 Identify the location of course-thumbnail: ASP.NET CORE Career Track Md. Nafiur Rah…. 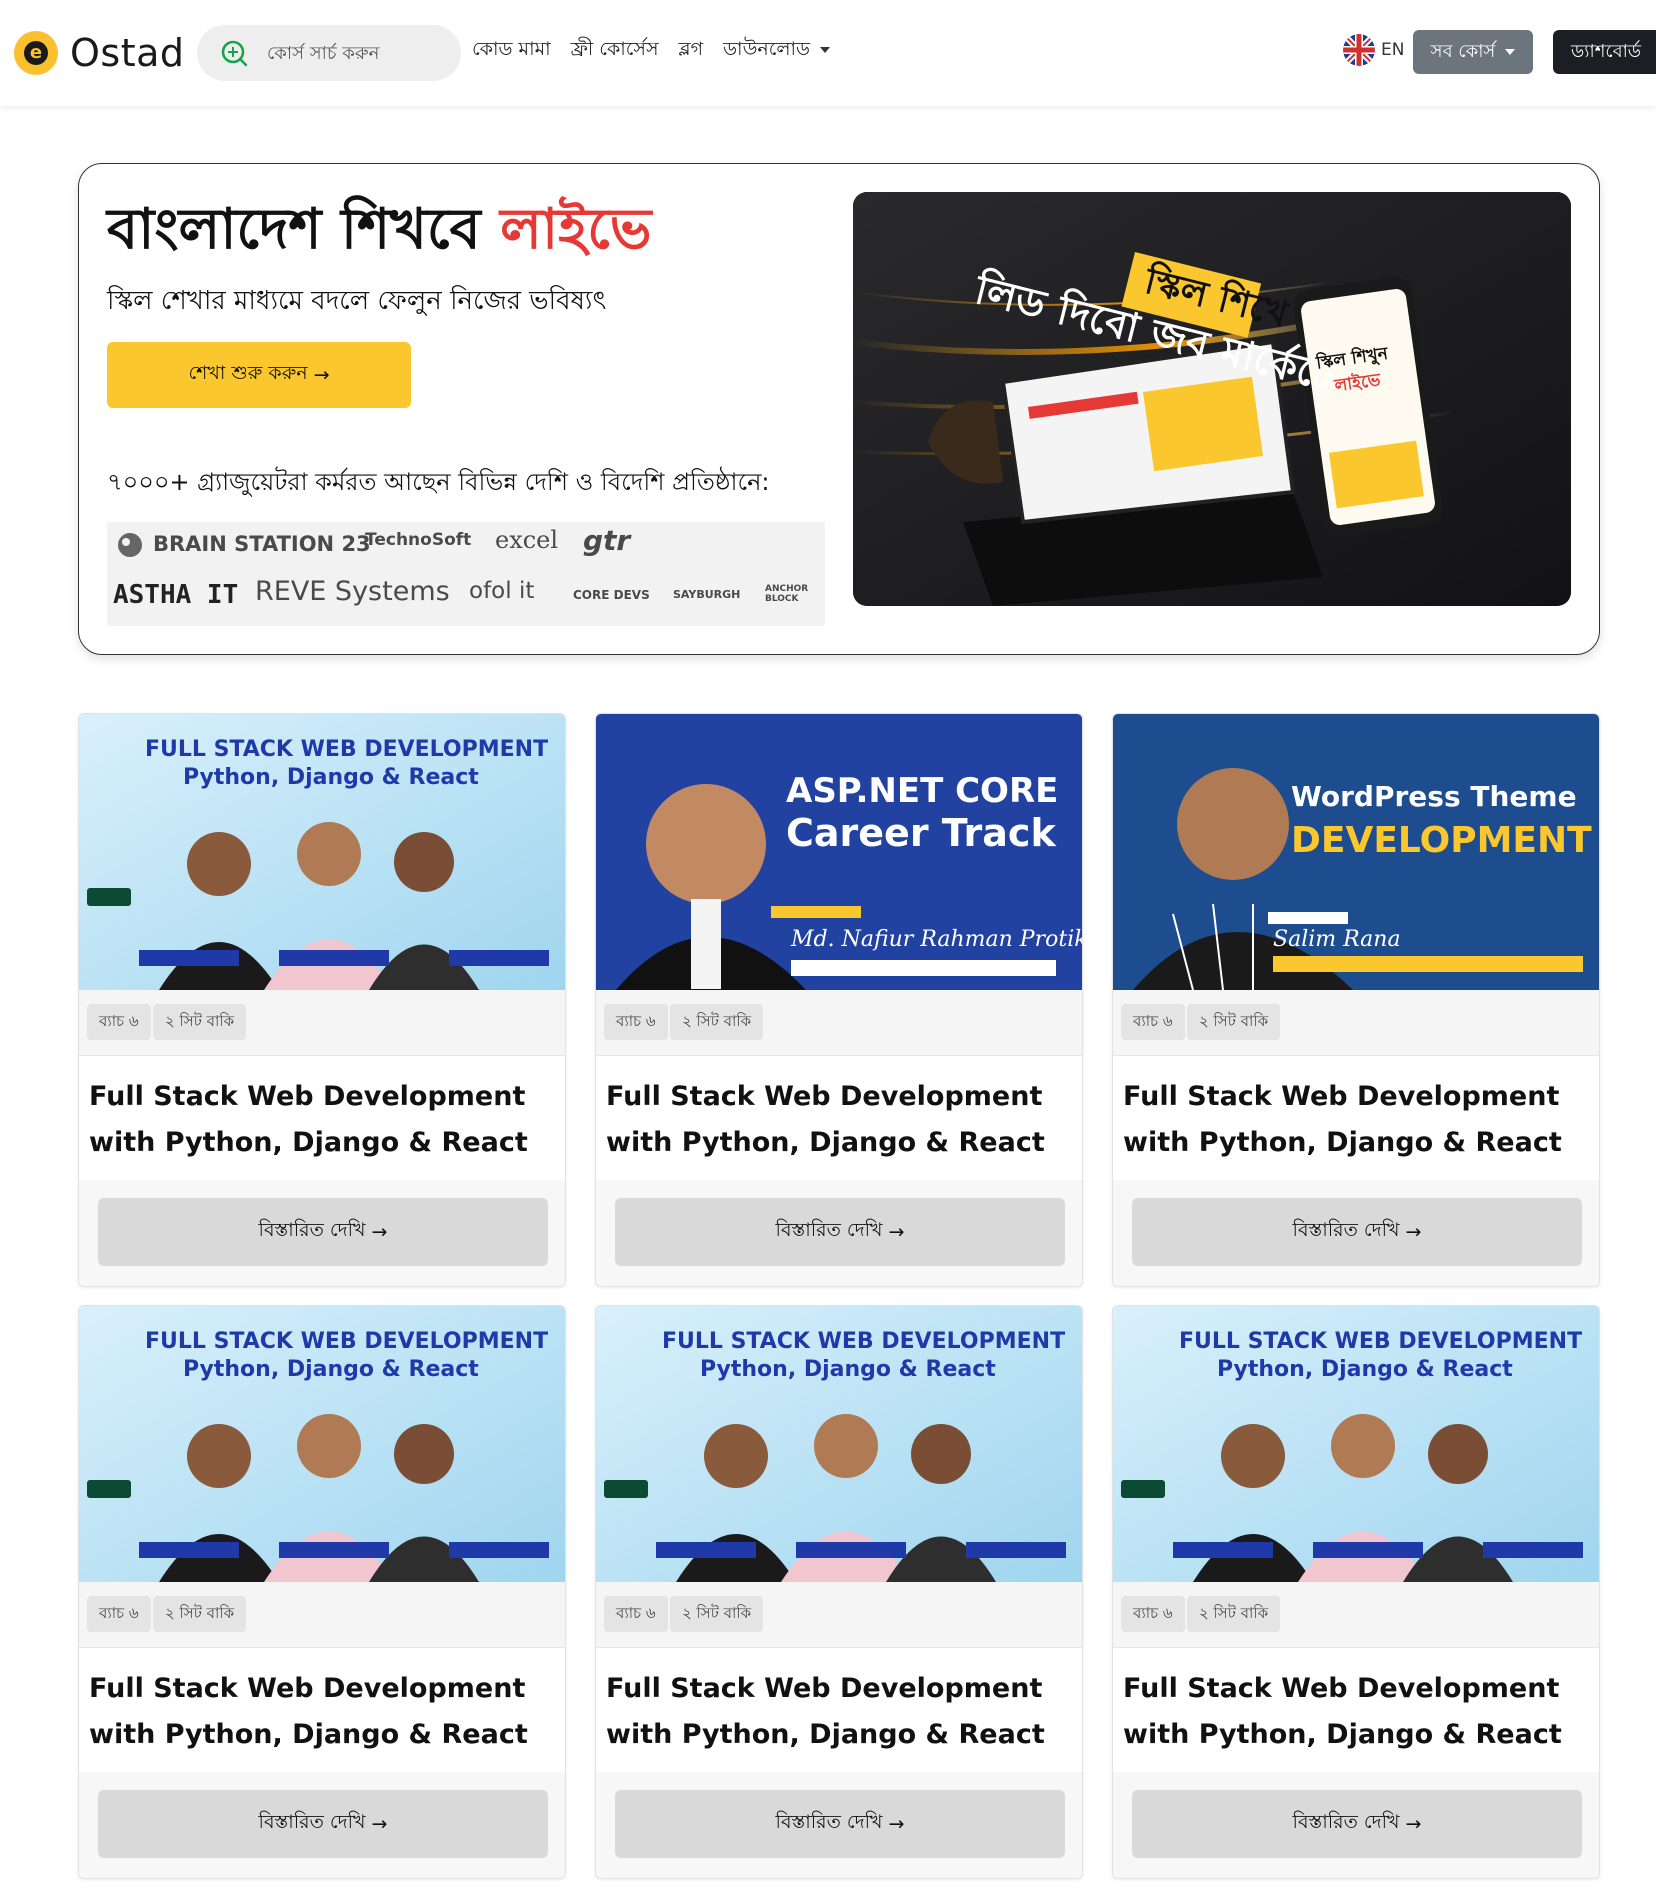
(839, 852).